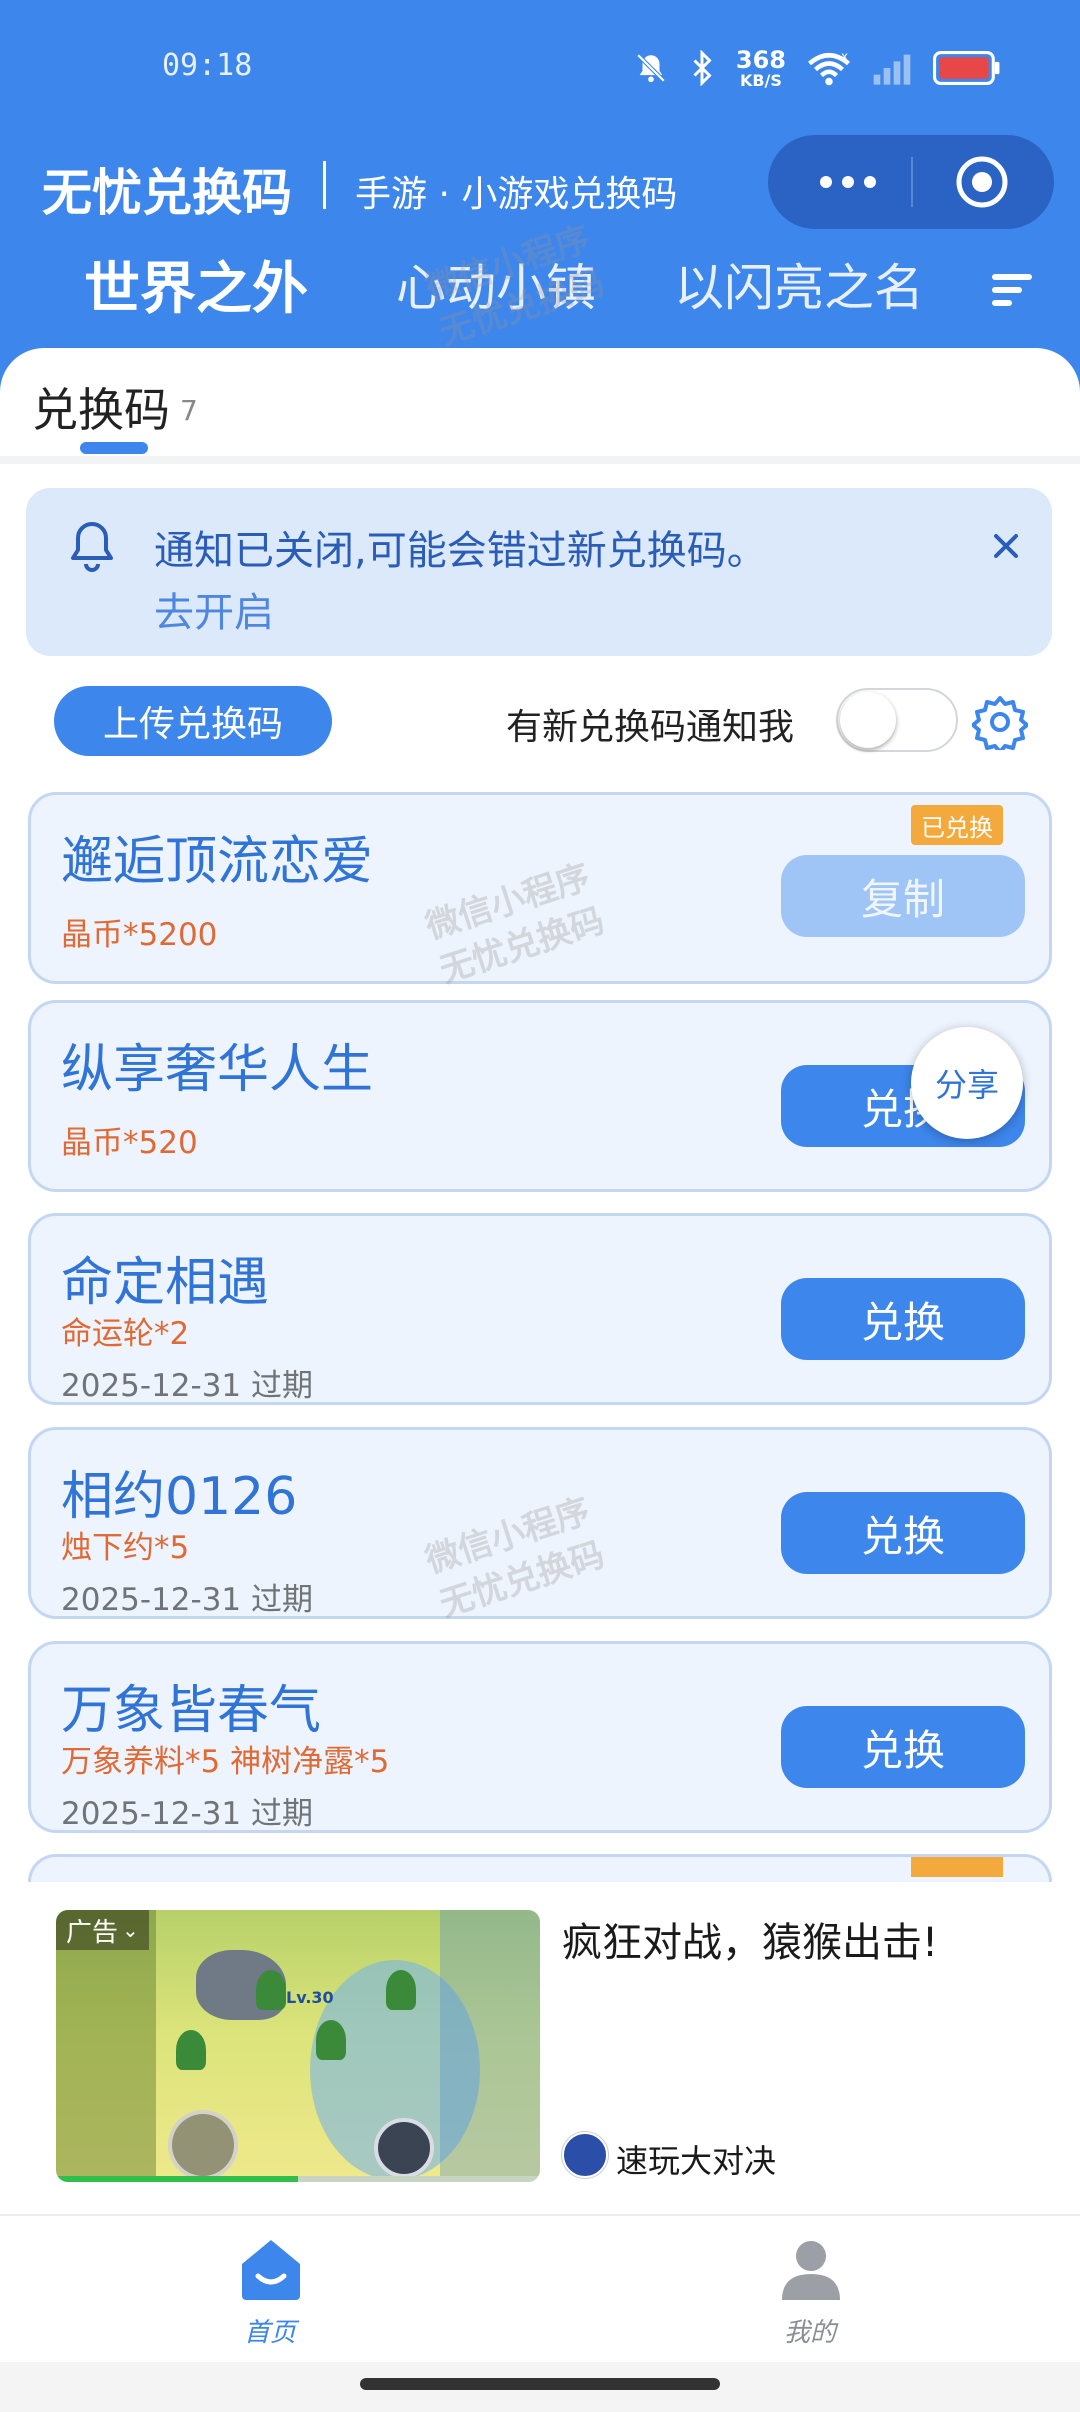 The height and width of the screenshot is (2412, 1080). I want to click on section-tab-indicator, so click(114, 448).